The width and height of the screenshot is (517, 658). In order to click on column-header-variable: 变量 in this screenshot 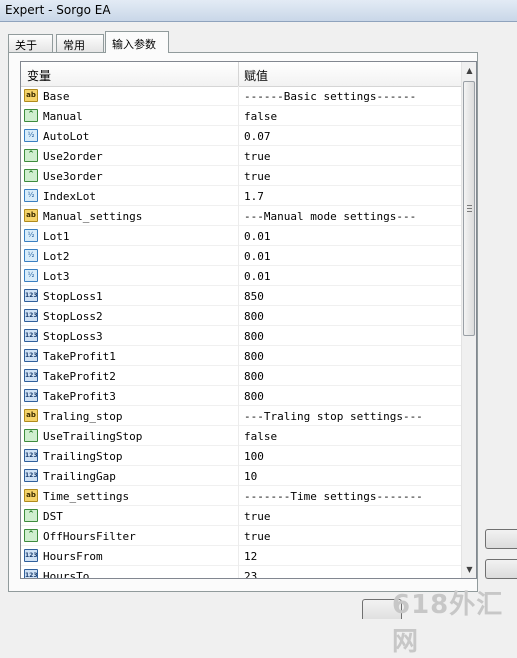, I will do `click(39, 75)`.